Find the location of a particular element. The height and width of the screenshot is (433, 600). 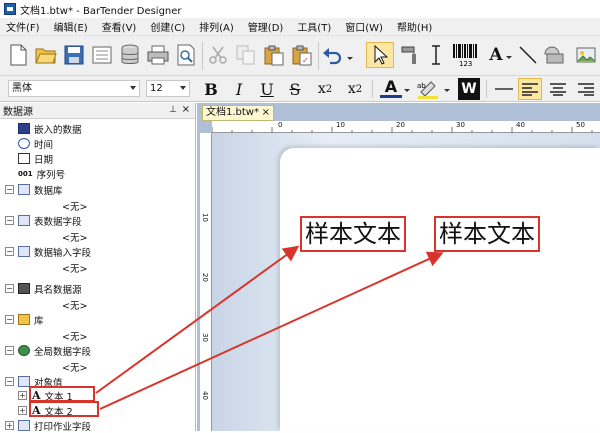

tree-item-embedded-data: 嵌入的数据 is located at coordinates (50, 128).